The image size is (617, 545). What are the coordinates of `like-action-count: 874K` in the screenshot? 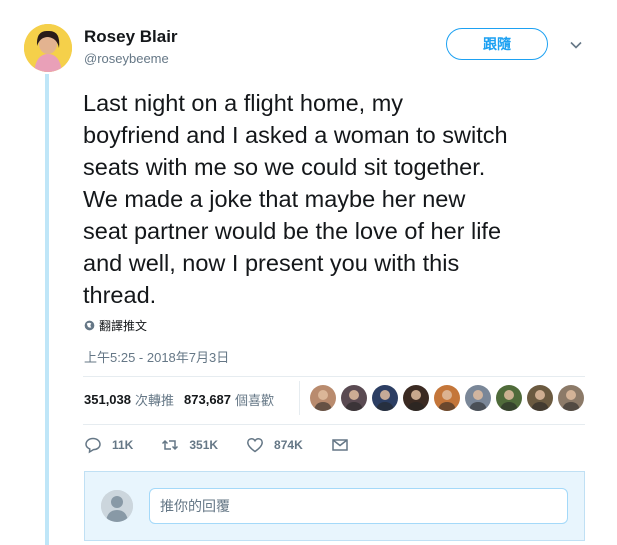 It's located at (288, 445).